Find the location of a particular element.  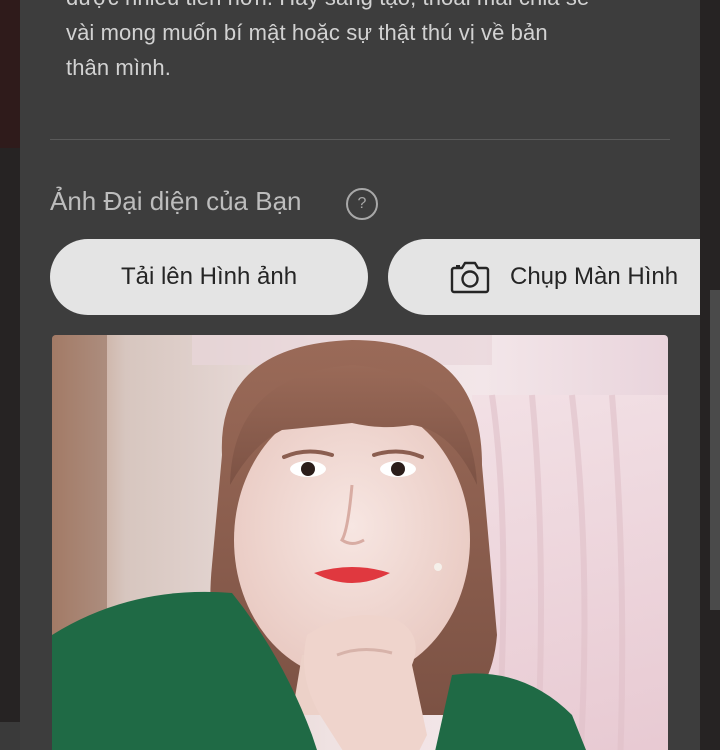

section-divider is located at coordinates (360, 139).